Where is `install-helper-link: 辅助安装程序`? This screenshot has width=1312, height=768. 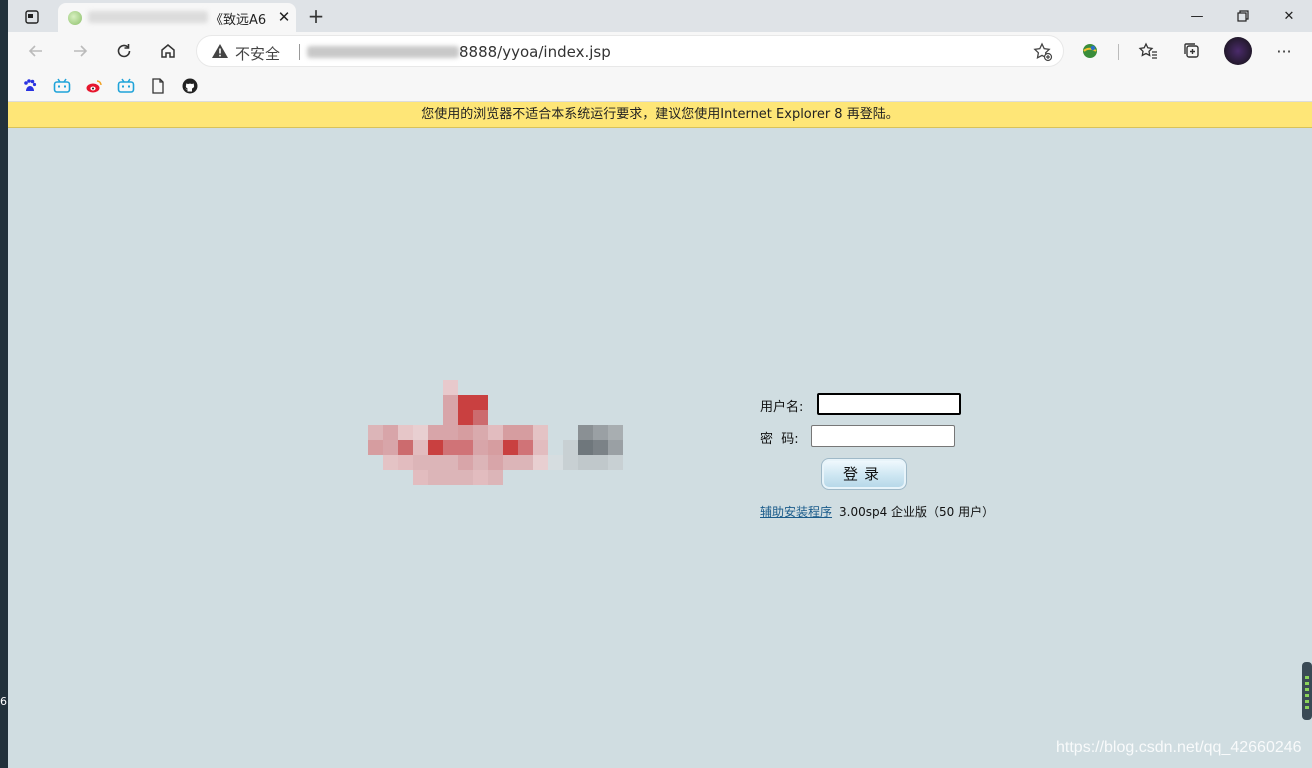
install-helper-link: 辅助安装程序 is located at coordinates (796, 511).